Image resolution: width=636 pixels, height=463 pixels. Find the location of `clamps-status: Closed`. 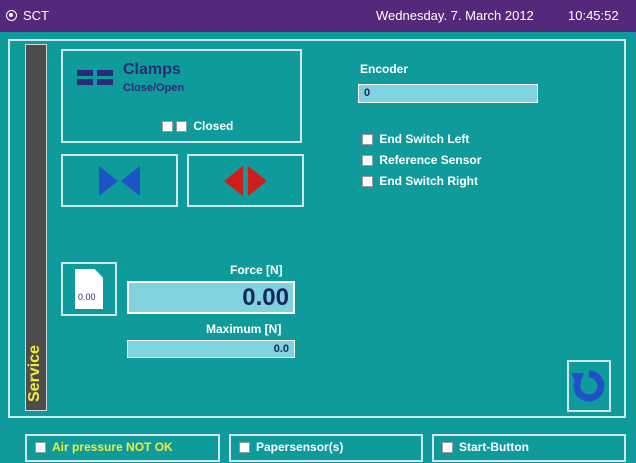

clamps-status: Closed is located at coordinates (197, 126).